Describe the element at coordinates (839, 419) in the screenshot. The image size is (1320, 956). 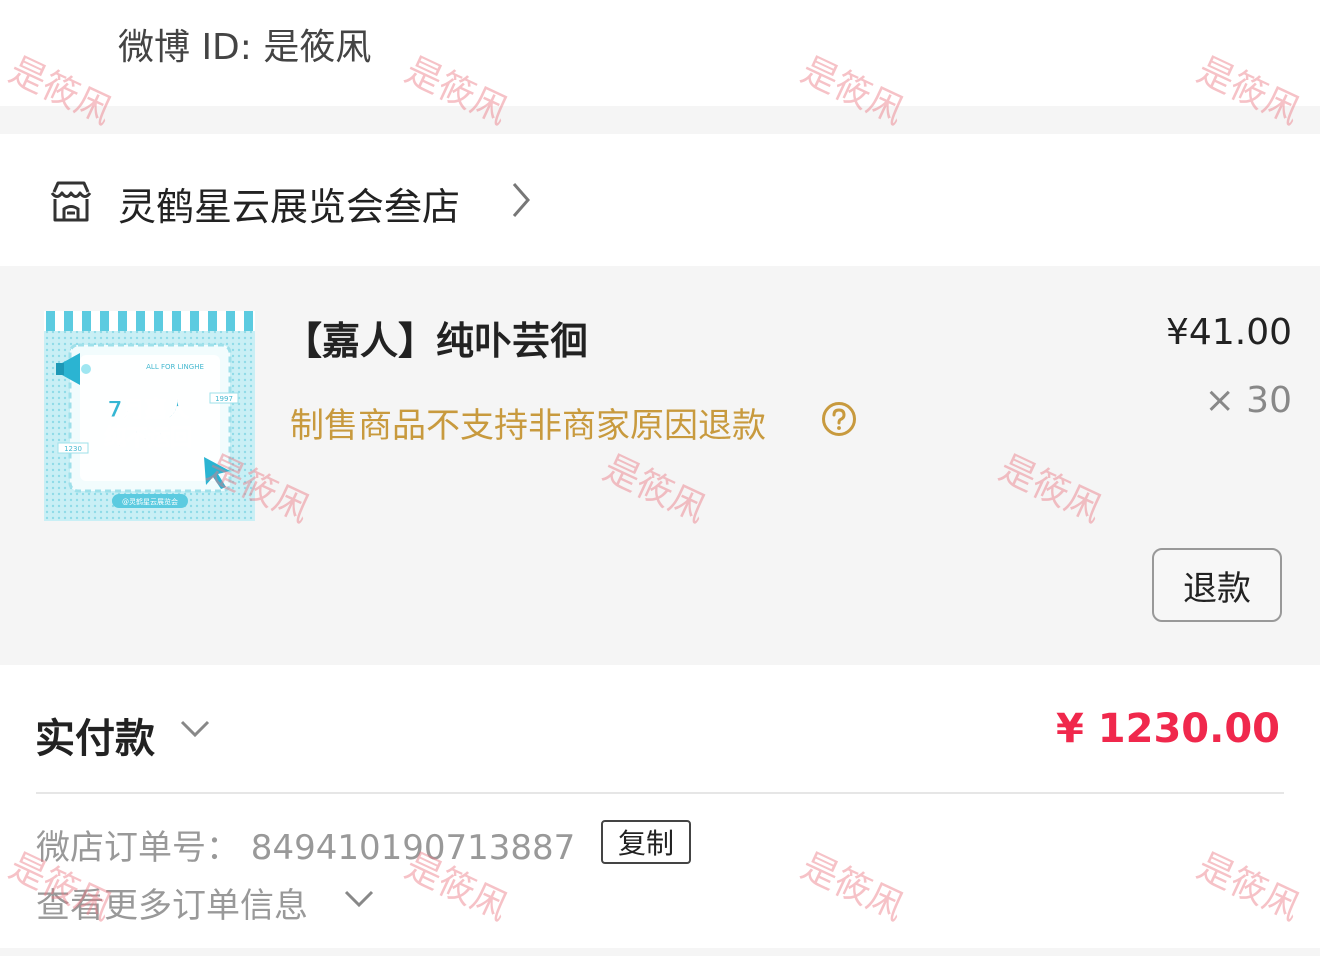
I see `question-circle-icon` at that location.